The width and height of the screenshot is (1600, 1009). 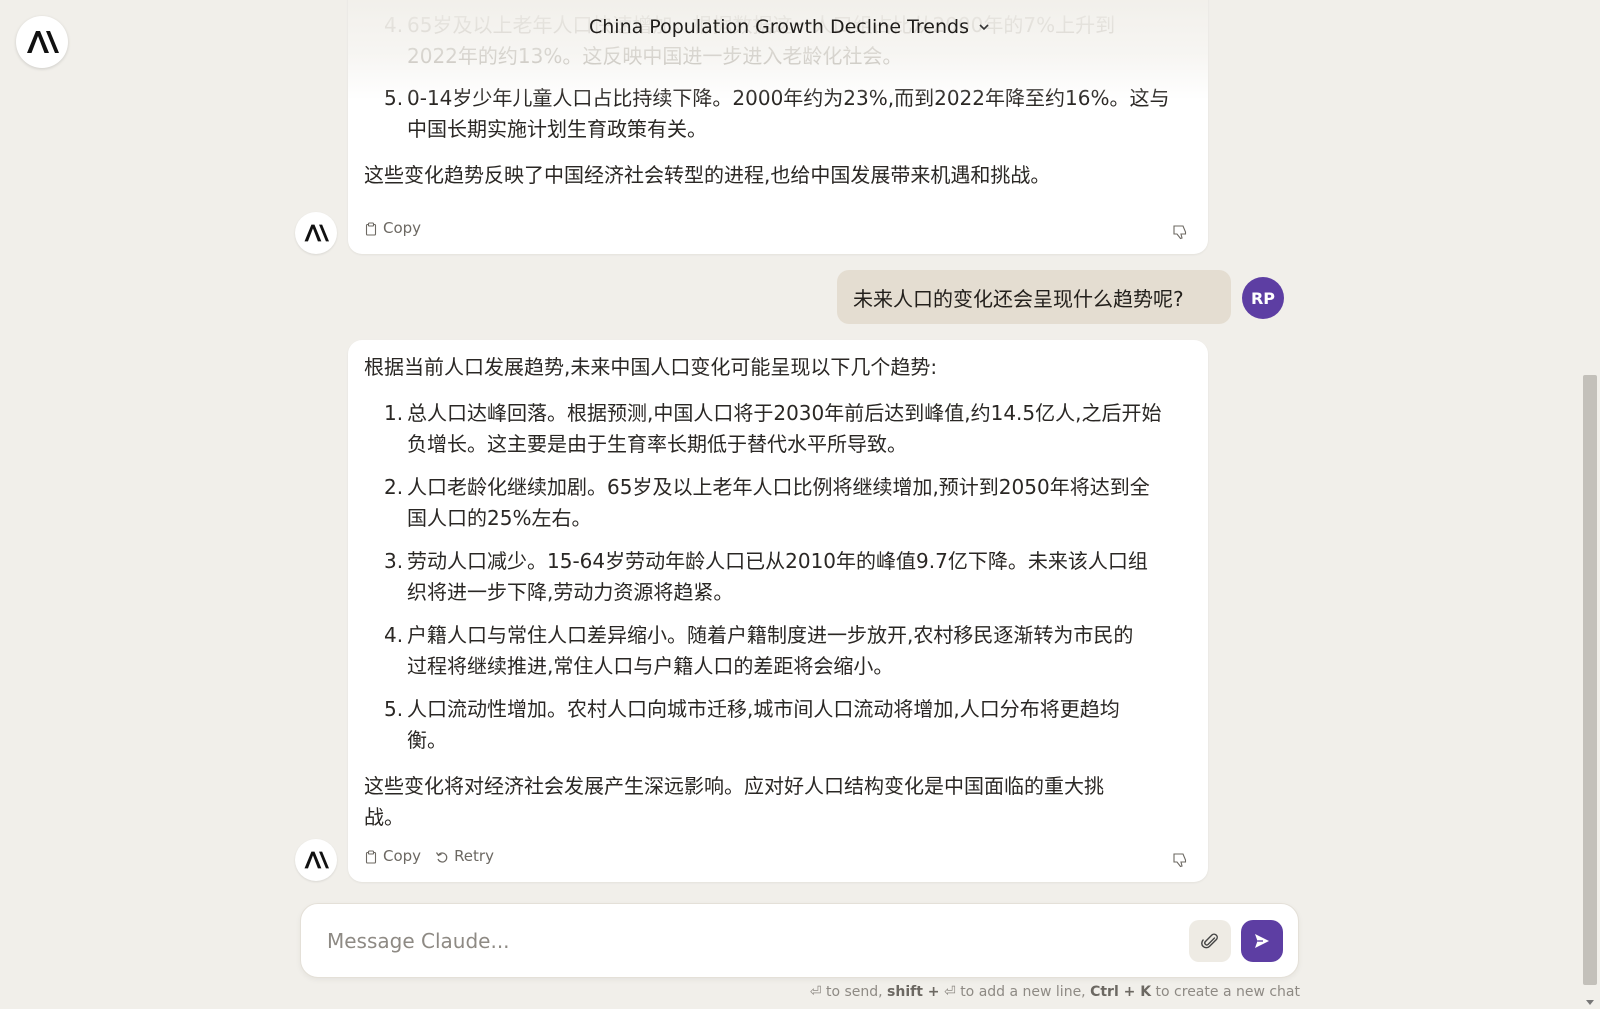 What do you see at coordinates (707, 175) in the screenshot?
I see `assistant-paragraph: 这些变化趋势反映了中国经济社会转型的进程,也给中国发展带来机遇和挑战。` at bounding box center [707, 175].